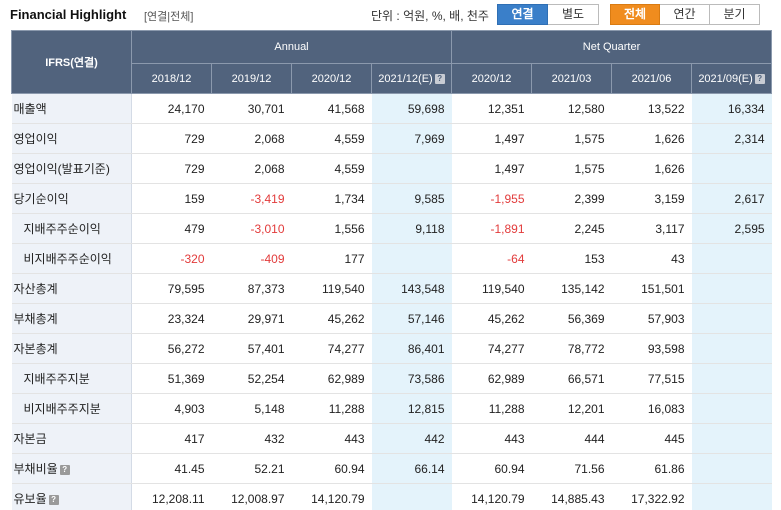 The width and height of the screenshot is (781, 510). Describe the element at coordinates (635, 14) in the screenshot. I see `period-all-toggle: 전체` at that location.